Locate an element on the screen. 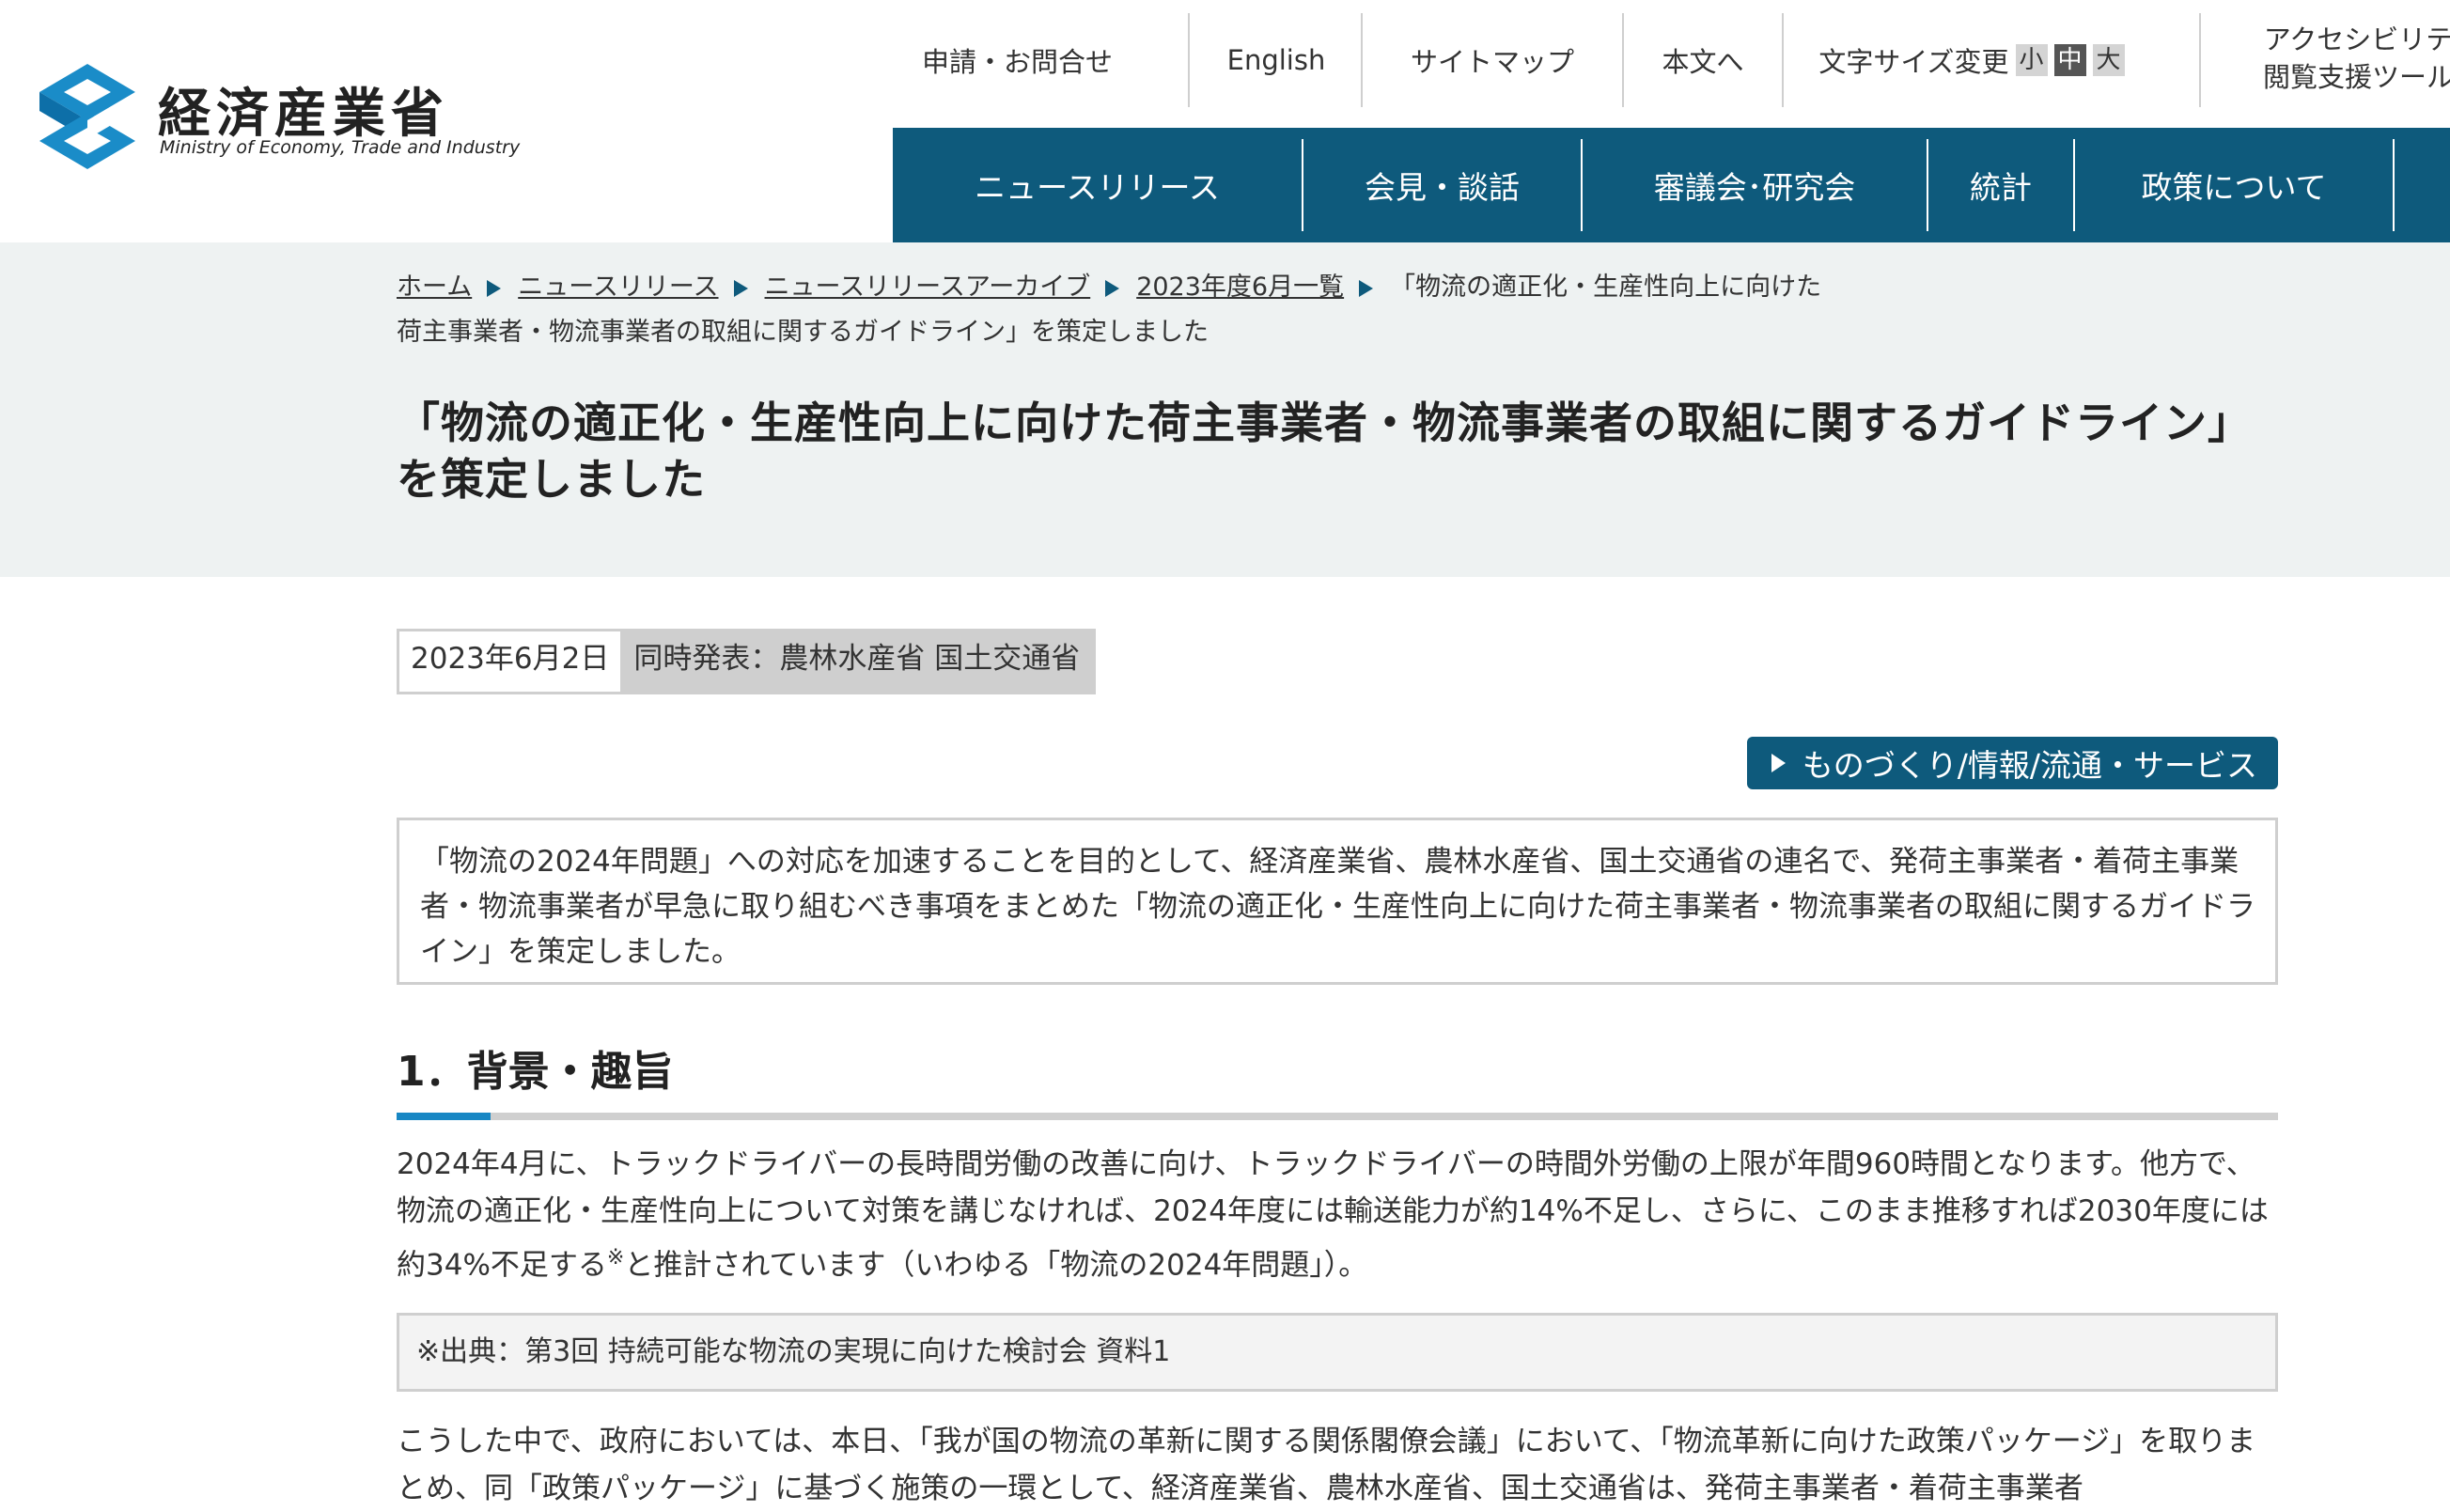 This screenshot has width=2450, height=1512. nav-press-conference: 会見・談話 is located at coordinates (1442, 185).